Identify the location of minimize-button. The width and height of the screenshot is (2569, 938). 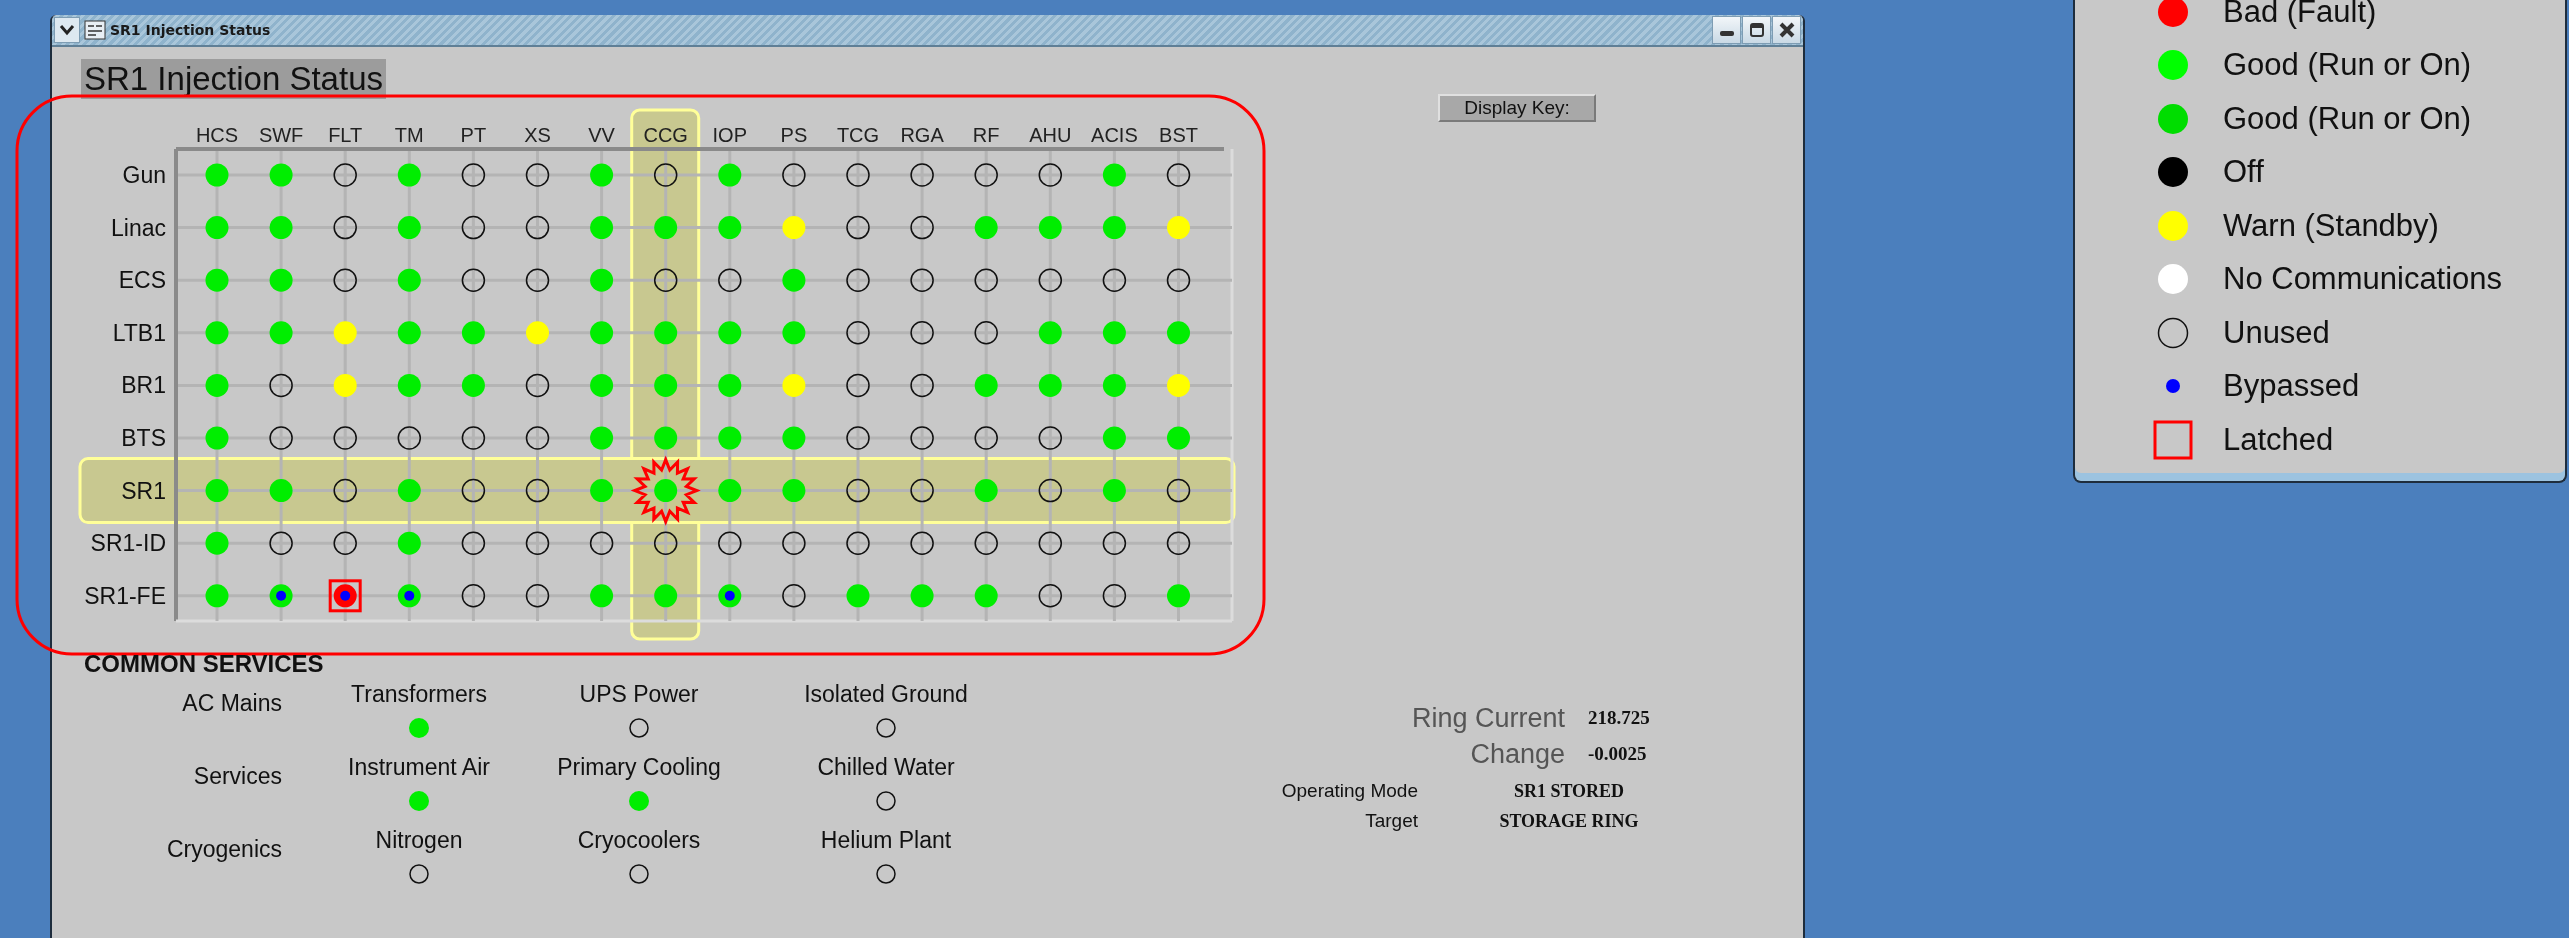
(1726, 30).